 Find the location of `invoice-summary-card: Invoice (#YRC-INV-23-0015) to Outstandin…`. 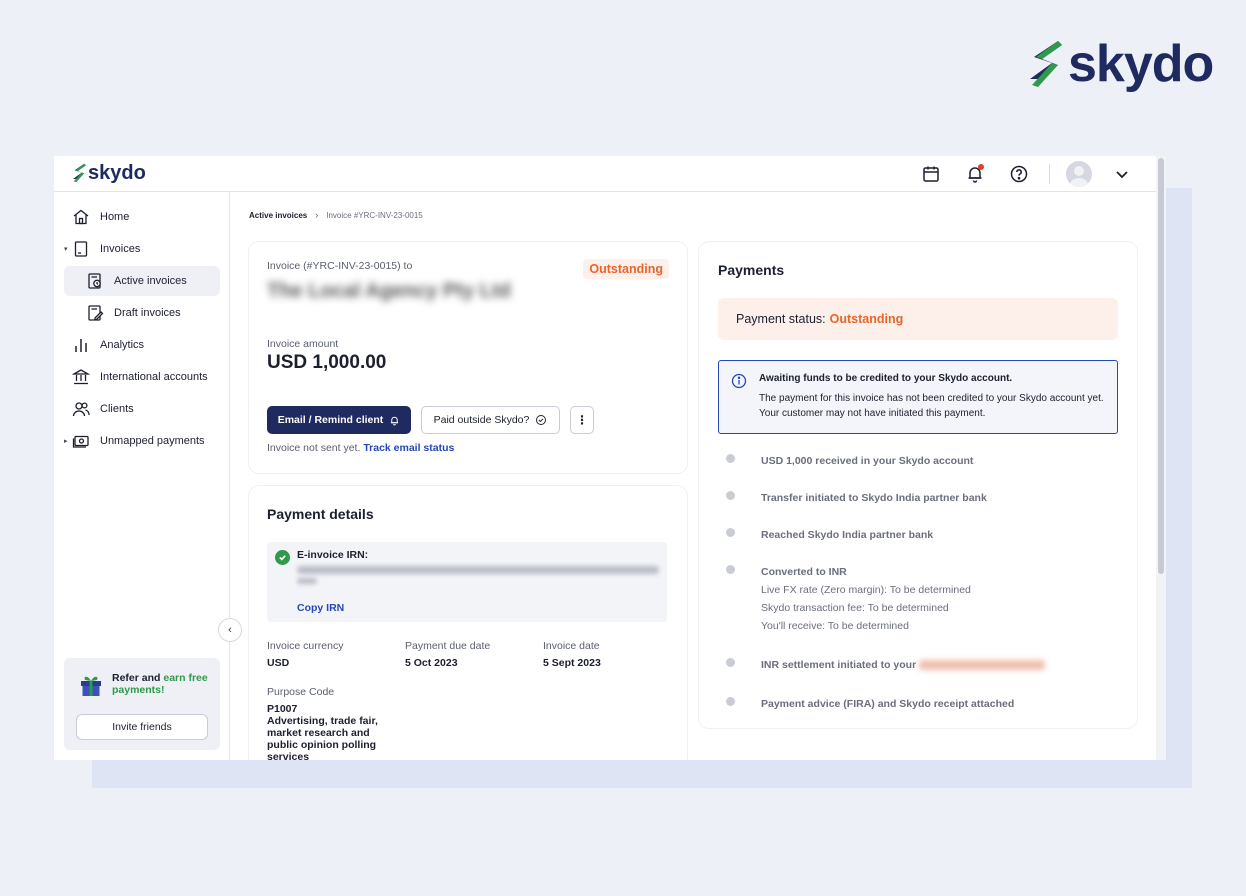

invoice-summary-card: Invoice (#YRC-INV-23-0015) to Outstandin… is located at coordinates (468, 357).